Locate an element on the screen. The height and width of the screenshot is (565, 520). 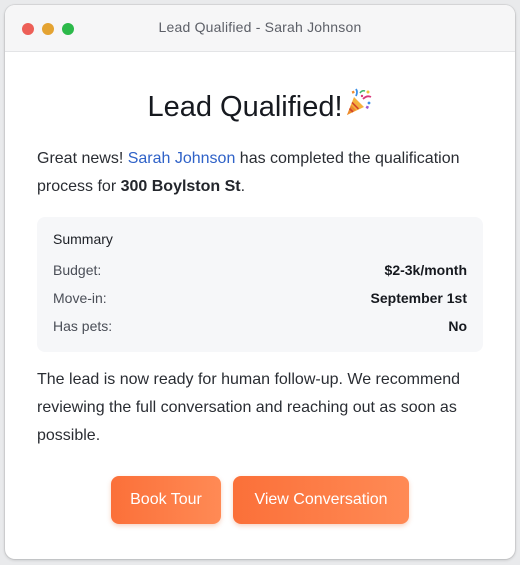
summary-row-budget: Budget: $2-3k/month is located at coordinates (260, 270).